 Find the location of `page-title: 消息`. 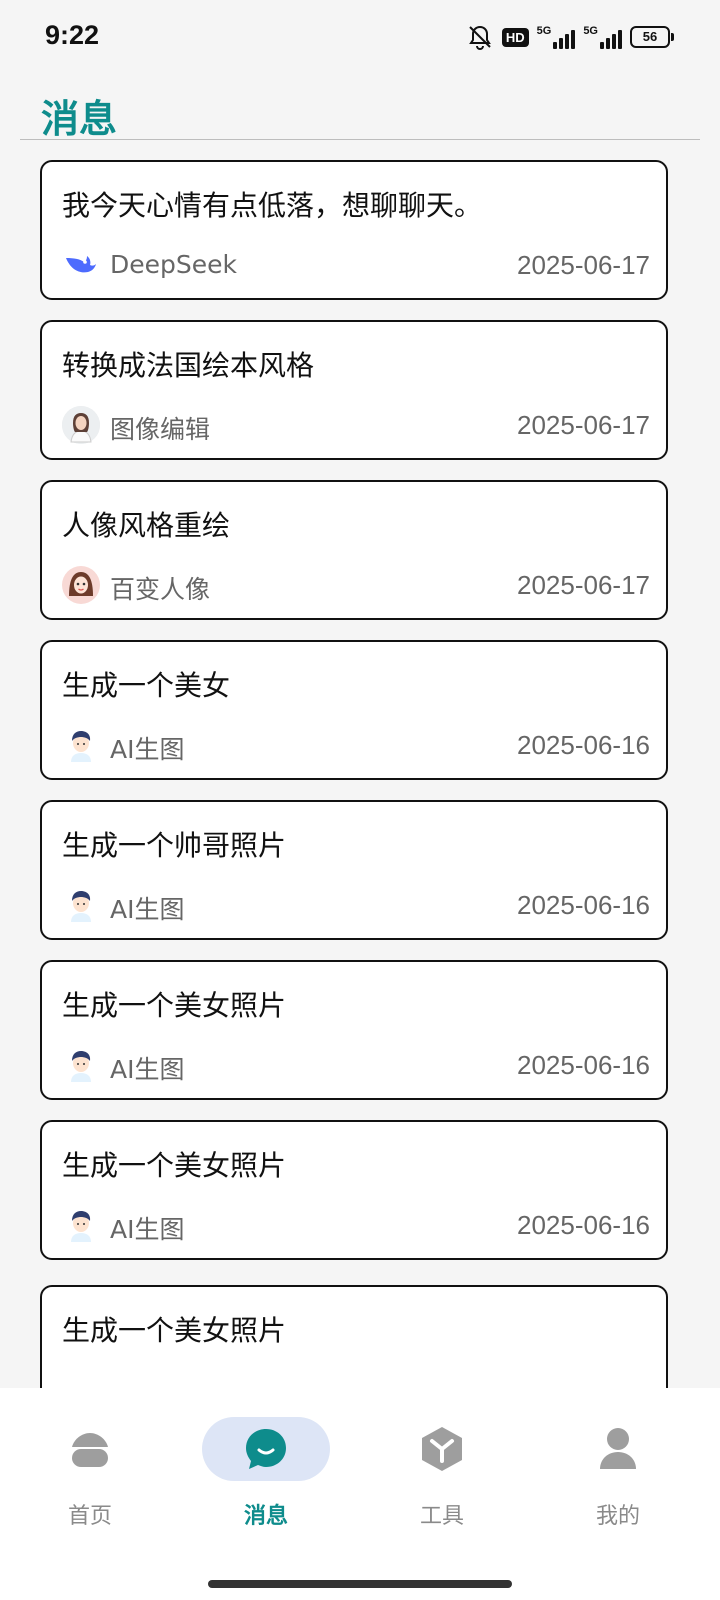

page-title: 消息 is located at coordinates (79, 119).